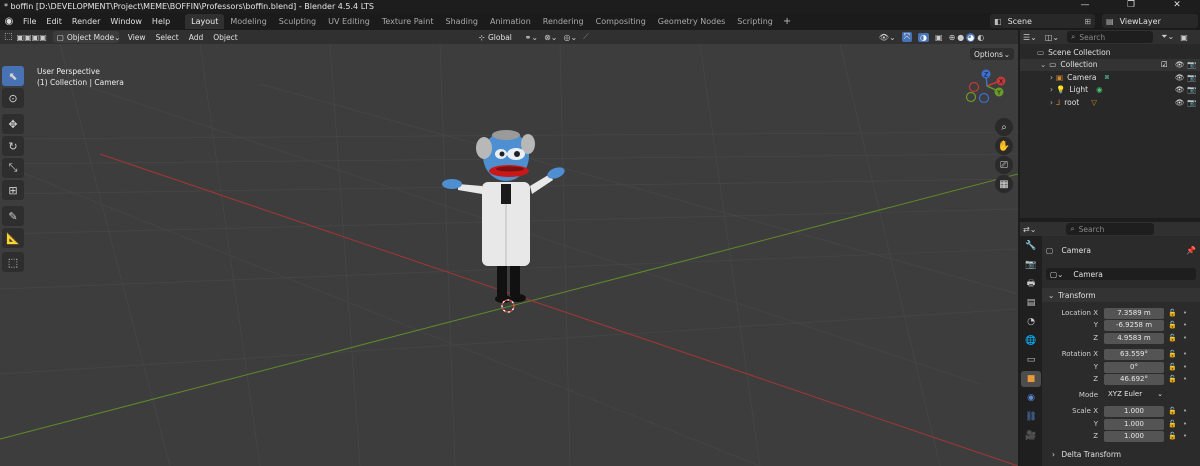 The image size is (1200, 466). What do you see at coordinates (985, 86) in the screenshot?
I see `navigation-gizmo: Z X Y` at bounding box center [985, 86].